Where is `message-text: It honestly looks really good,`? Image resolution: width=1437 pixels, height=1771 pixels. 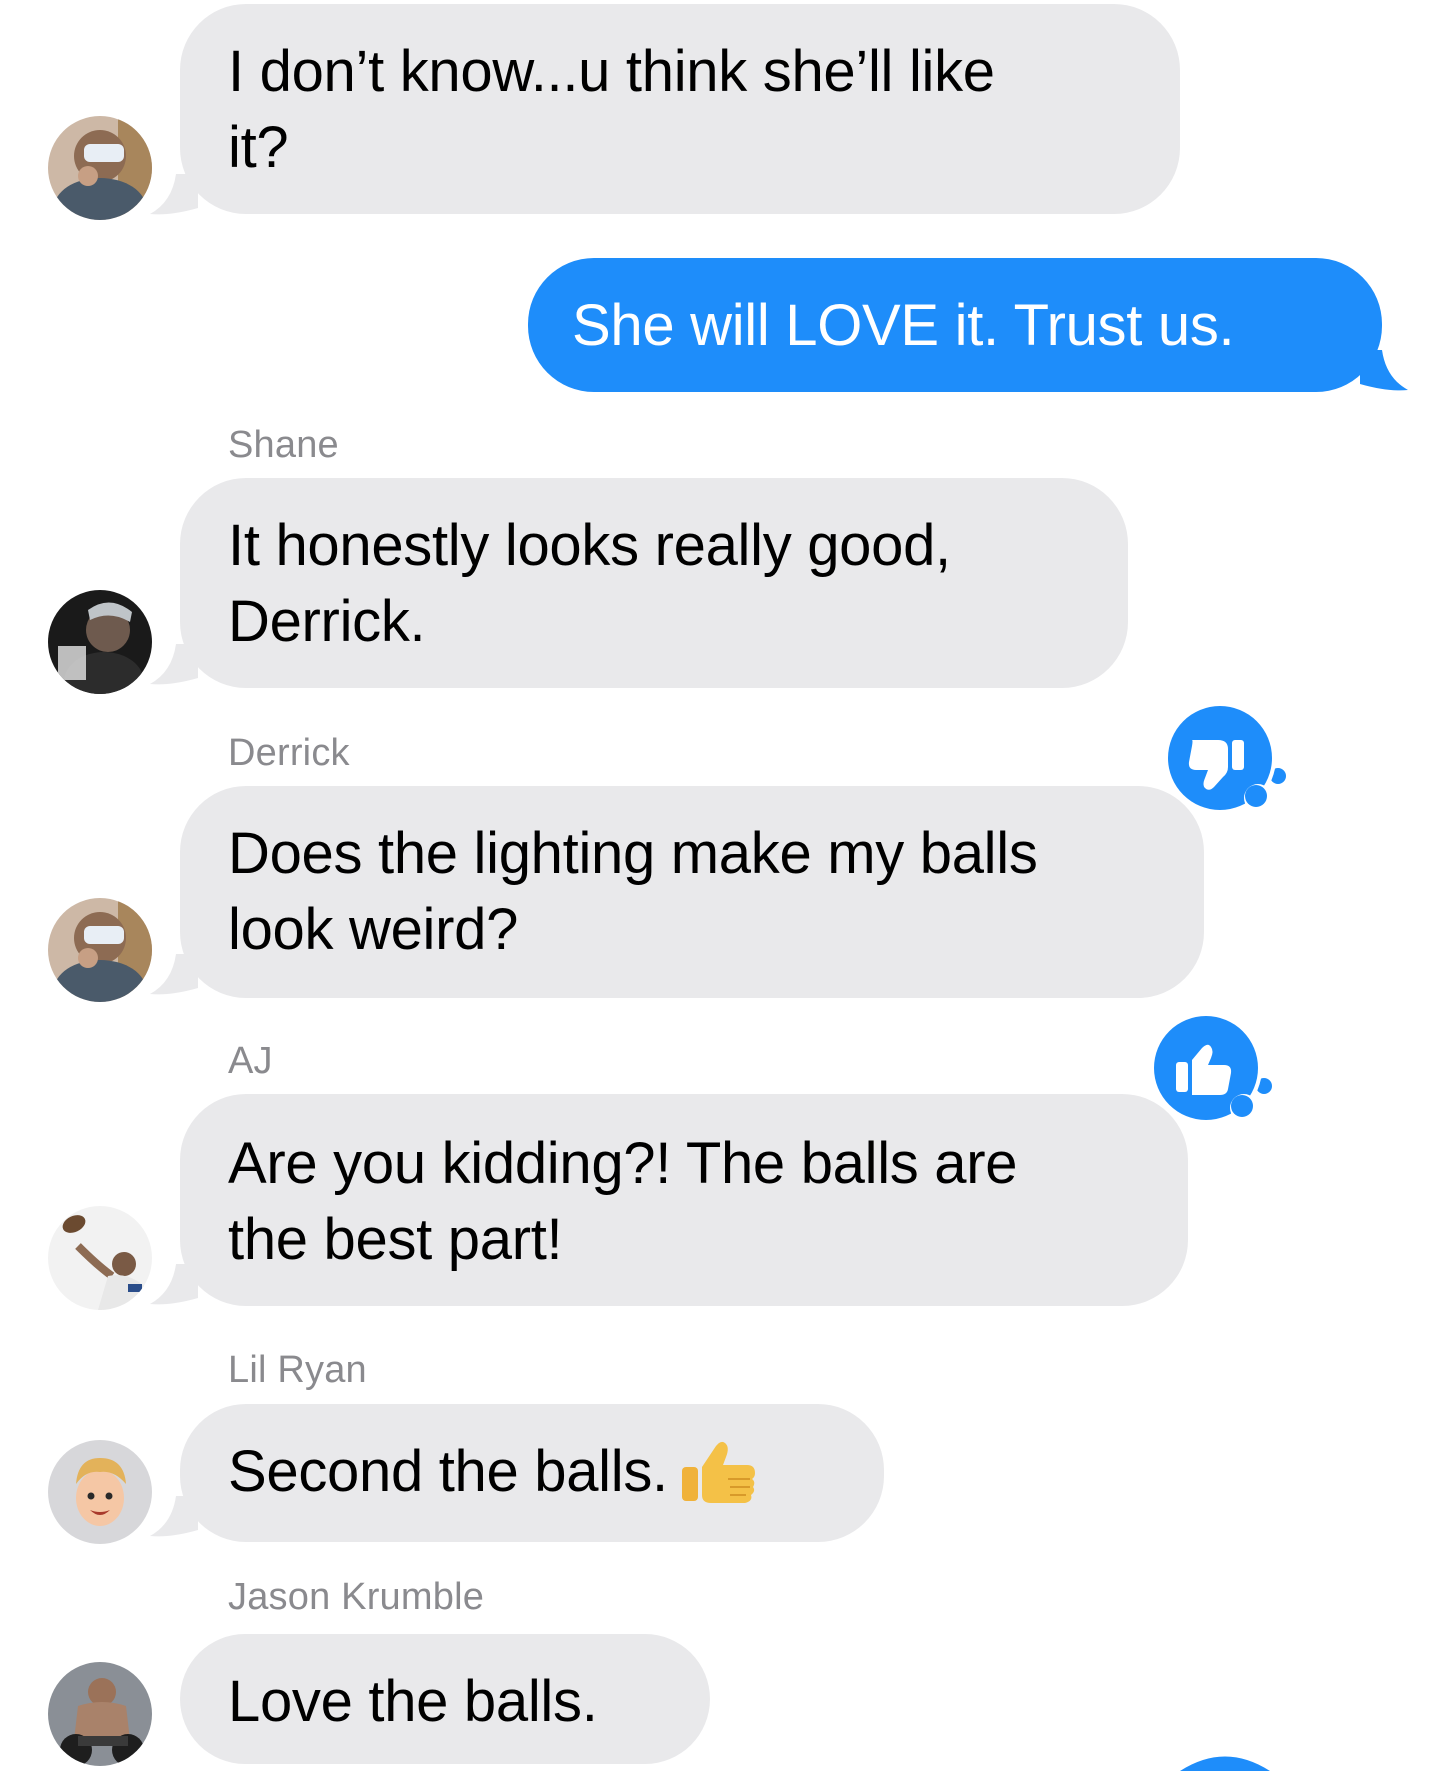
message-text: It honestly looks really good, is located at coordinates (589, 545).